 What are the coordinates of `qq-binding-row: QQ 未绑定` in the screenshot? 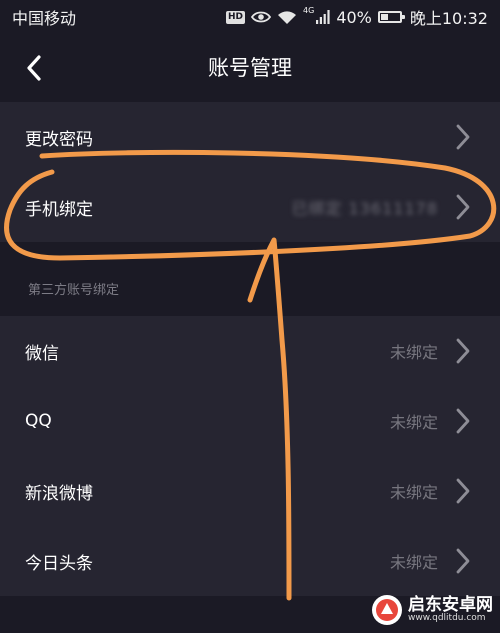 It's located at (250, 421).